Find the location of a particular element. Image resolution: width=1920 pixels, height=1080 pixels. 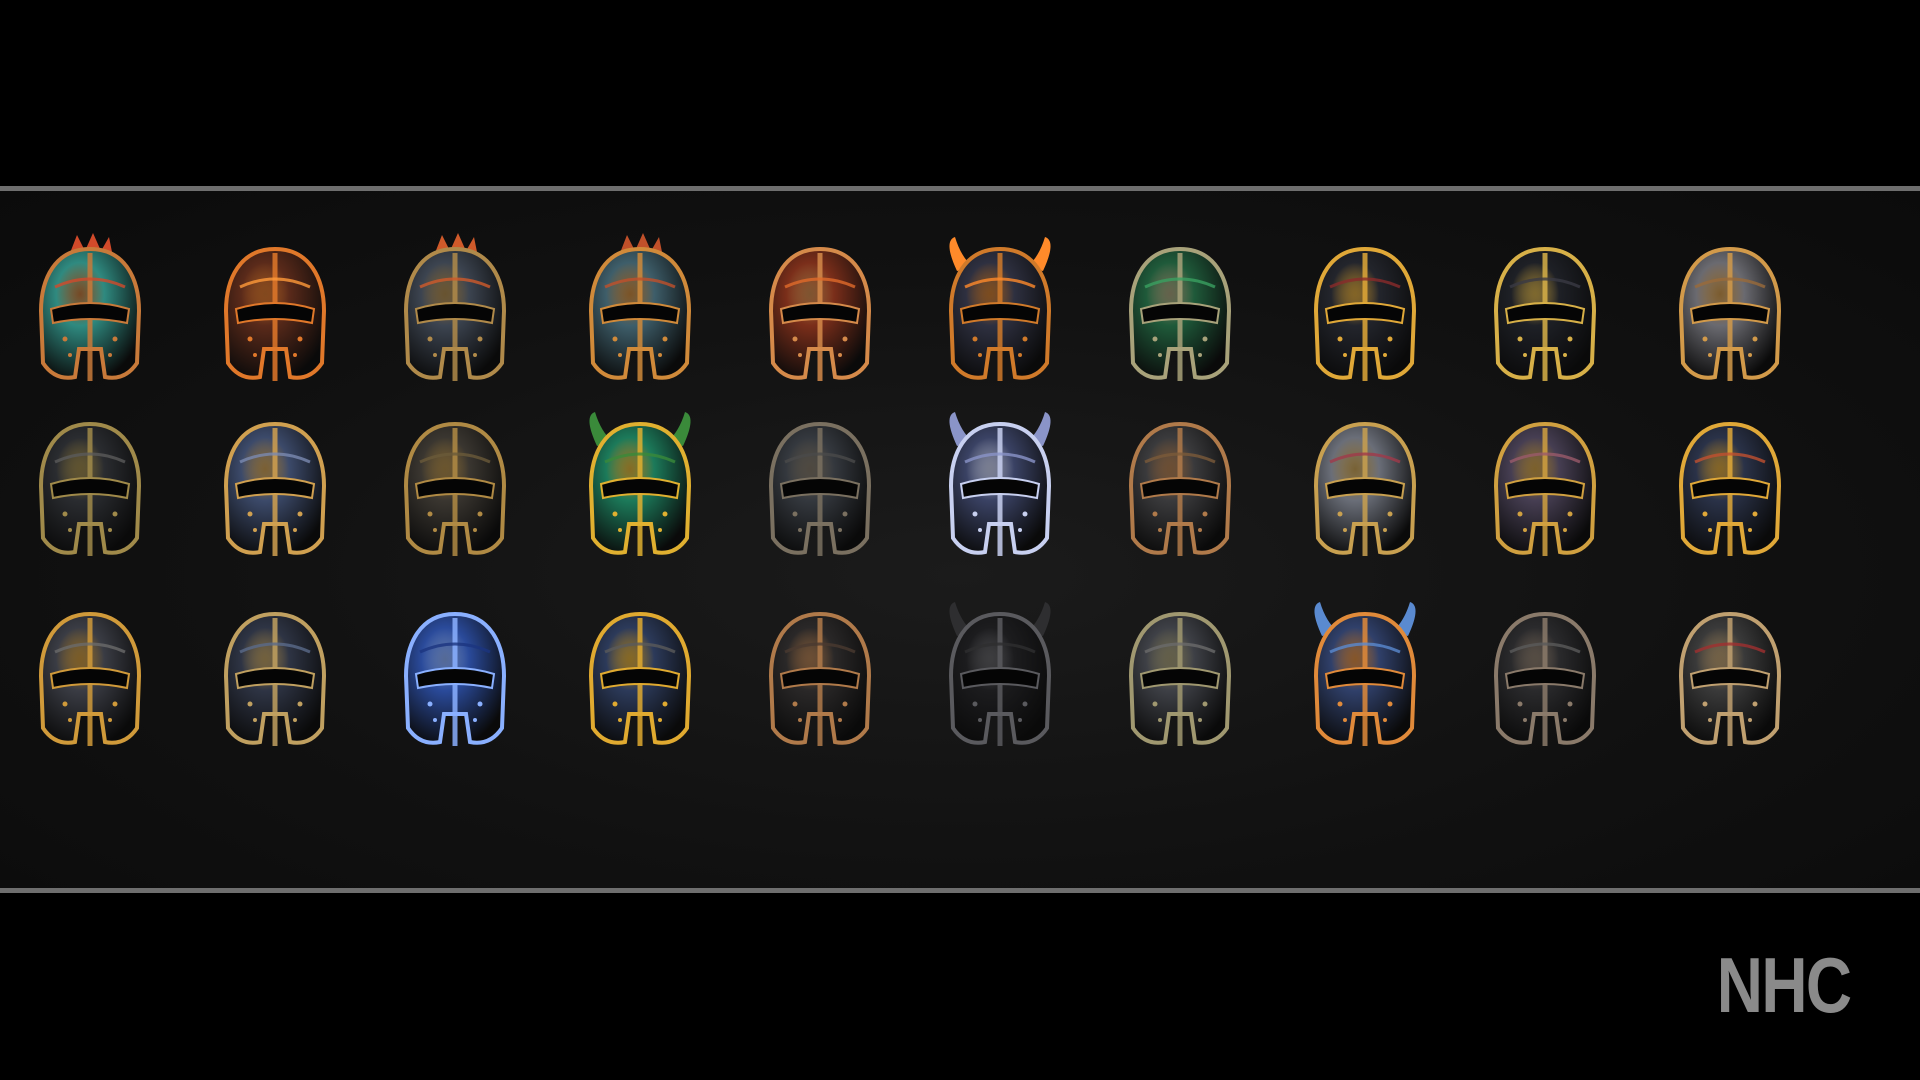

ornate-teal-helmet-icon is located at coordinates (640, 311).